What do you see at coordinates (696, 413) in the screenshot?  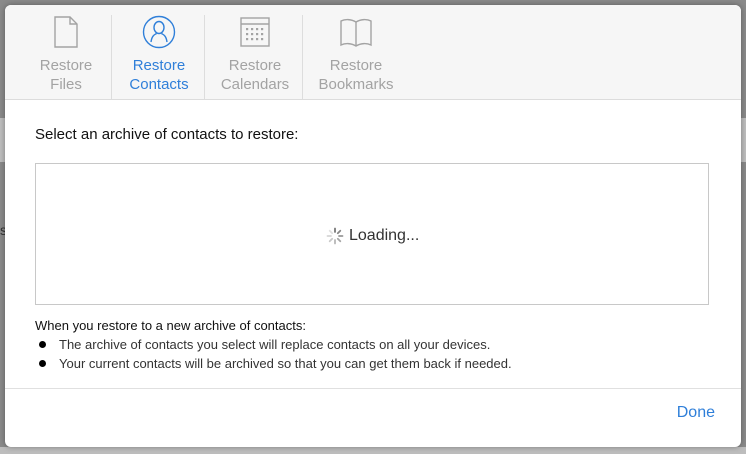 I see `done-button: Done` at bounding box center [696, 413].